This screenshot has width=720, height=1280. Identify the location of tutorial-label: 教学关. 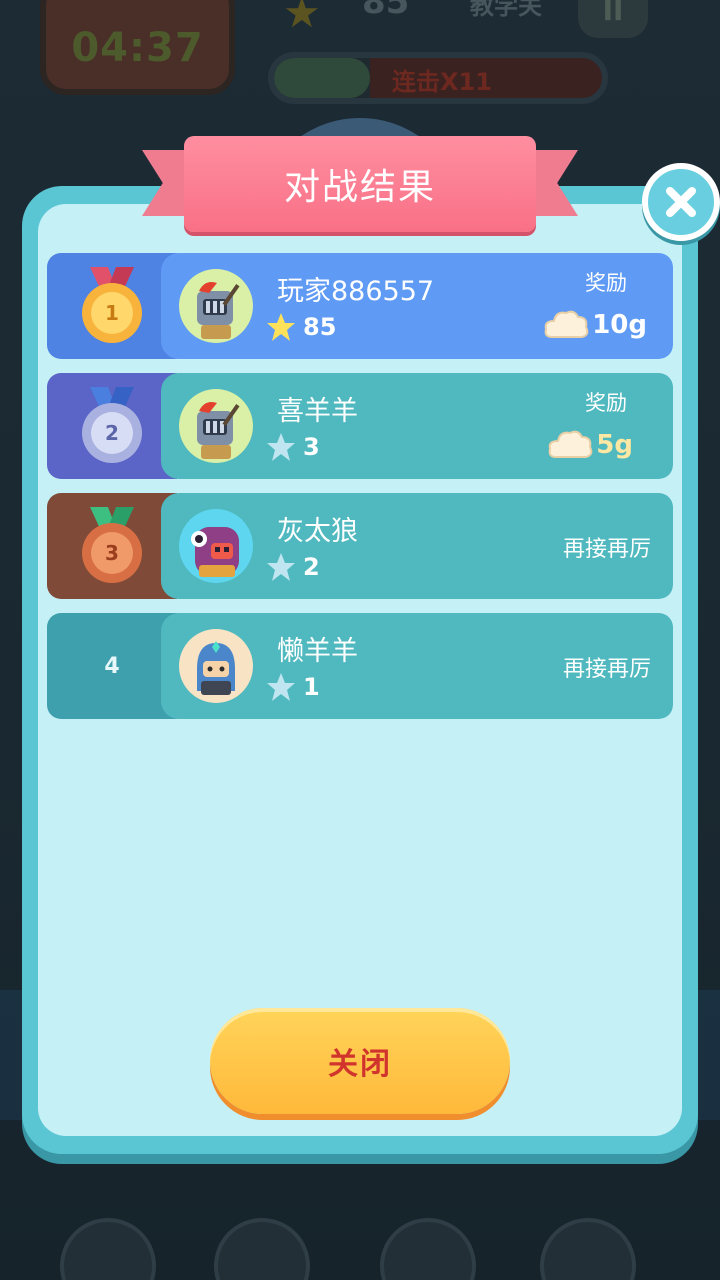
(506, 10).